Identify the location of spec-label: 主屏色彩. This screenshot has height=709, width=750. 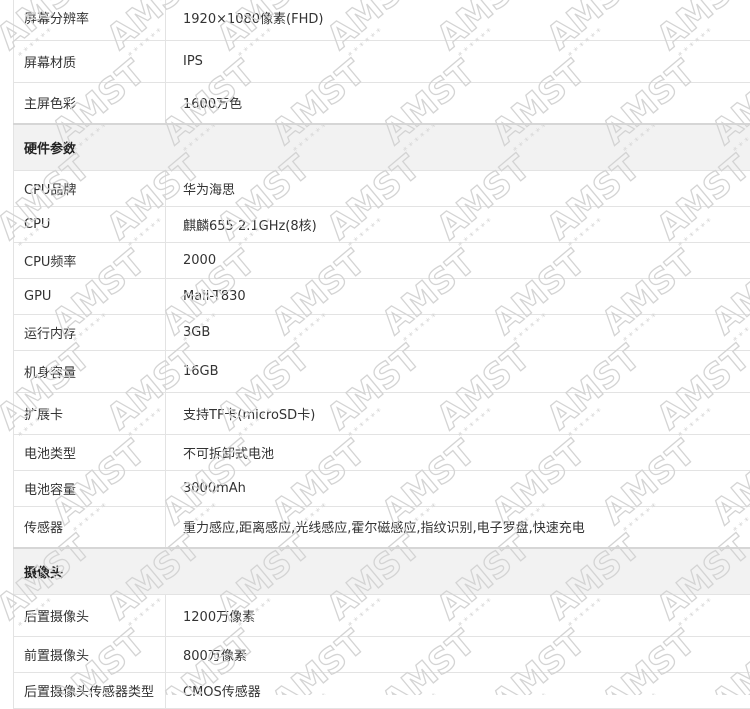
(90, 103).